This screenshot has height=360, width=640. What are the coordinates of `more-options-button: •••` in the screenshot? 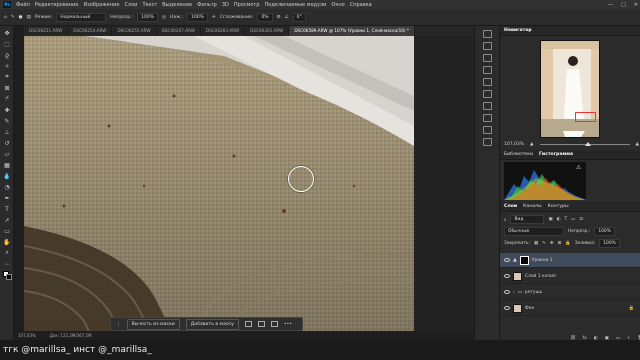 It's located at (288, 324).